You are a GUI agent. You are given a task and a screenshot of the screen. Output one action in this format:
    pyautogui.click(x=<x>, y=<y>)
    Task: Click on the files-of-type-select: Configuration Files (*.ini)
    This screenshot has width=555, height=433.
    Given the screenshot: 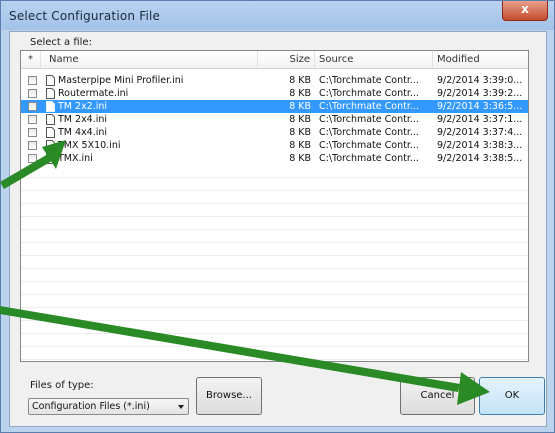 What is the action you would take?
    pyautogui.click(x=108, y=406)
    